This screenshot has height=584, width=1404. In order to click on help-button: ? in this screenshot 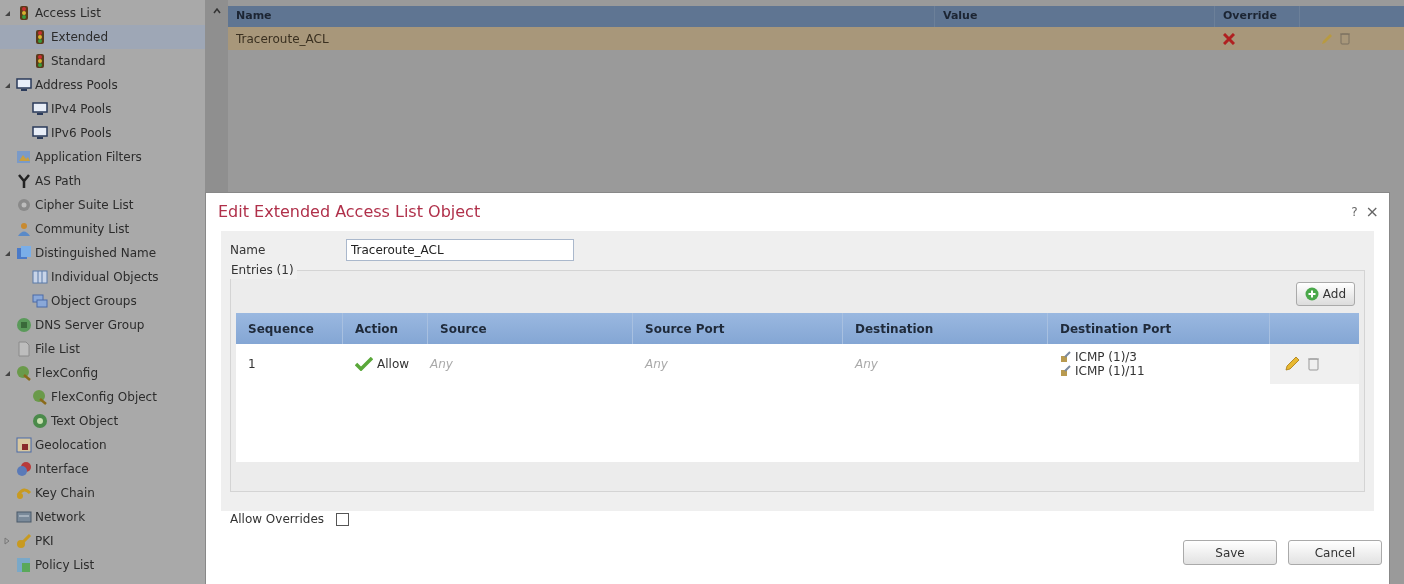, I will do `click(1354, 212)`.